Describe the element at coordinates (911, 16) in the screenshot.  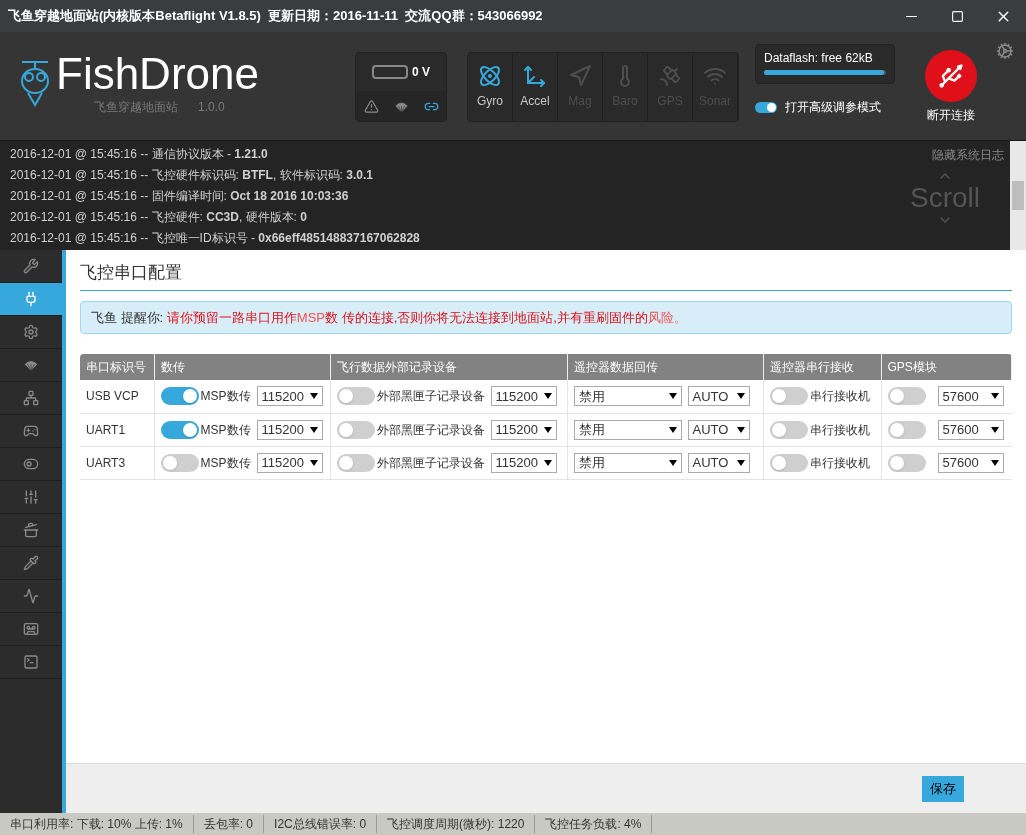
I see `minimize-icon` at that location.